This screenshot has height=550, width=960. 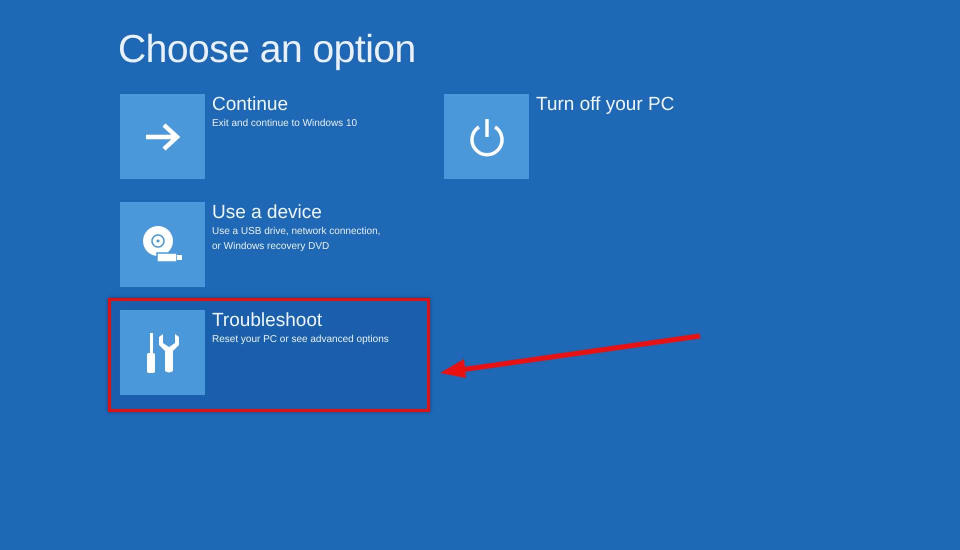 What do you see at coordinates (296, 232) in the screenshot?
I see `option-description: Use a USB drive, network connection,` at bounding box center [296, 232].